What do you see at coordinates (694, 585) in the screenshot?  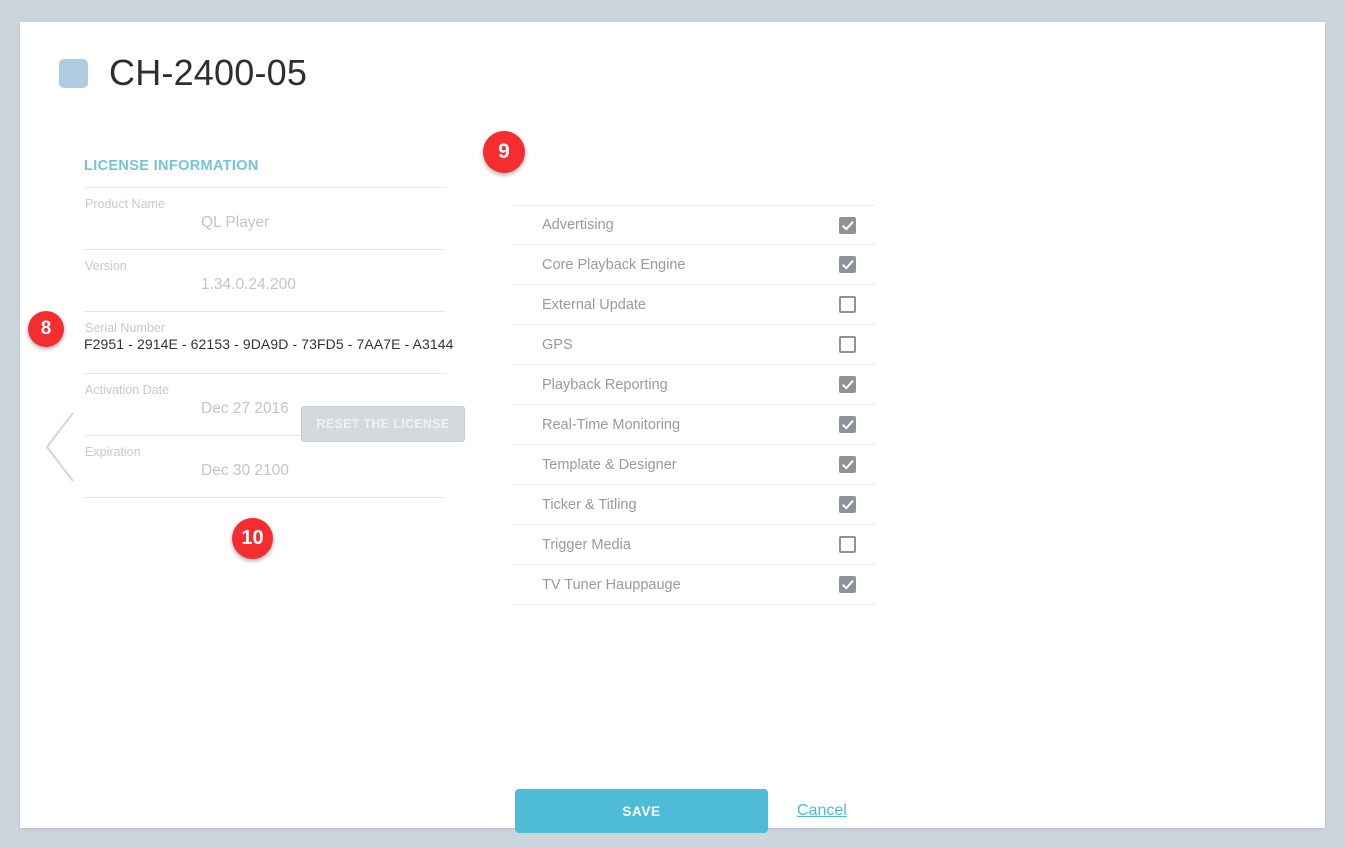 I see `feature-row: TV Tuner Hauppauge` at bounding box center [694, 585].